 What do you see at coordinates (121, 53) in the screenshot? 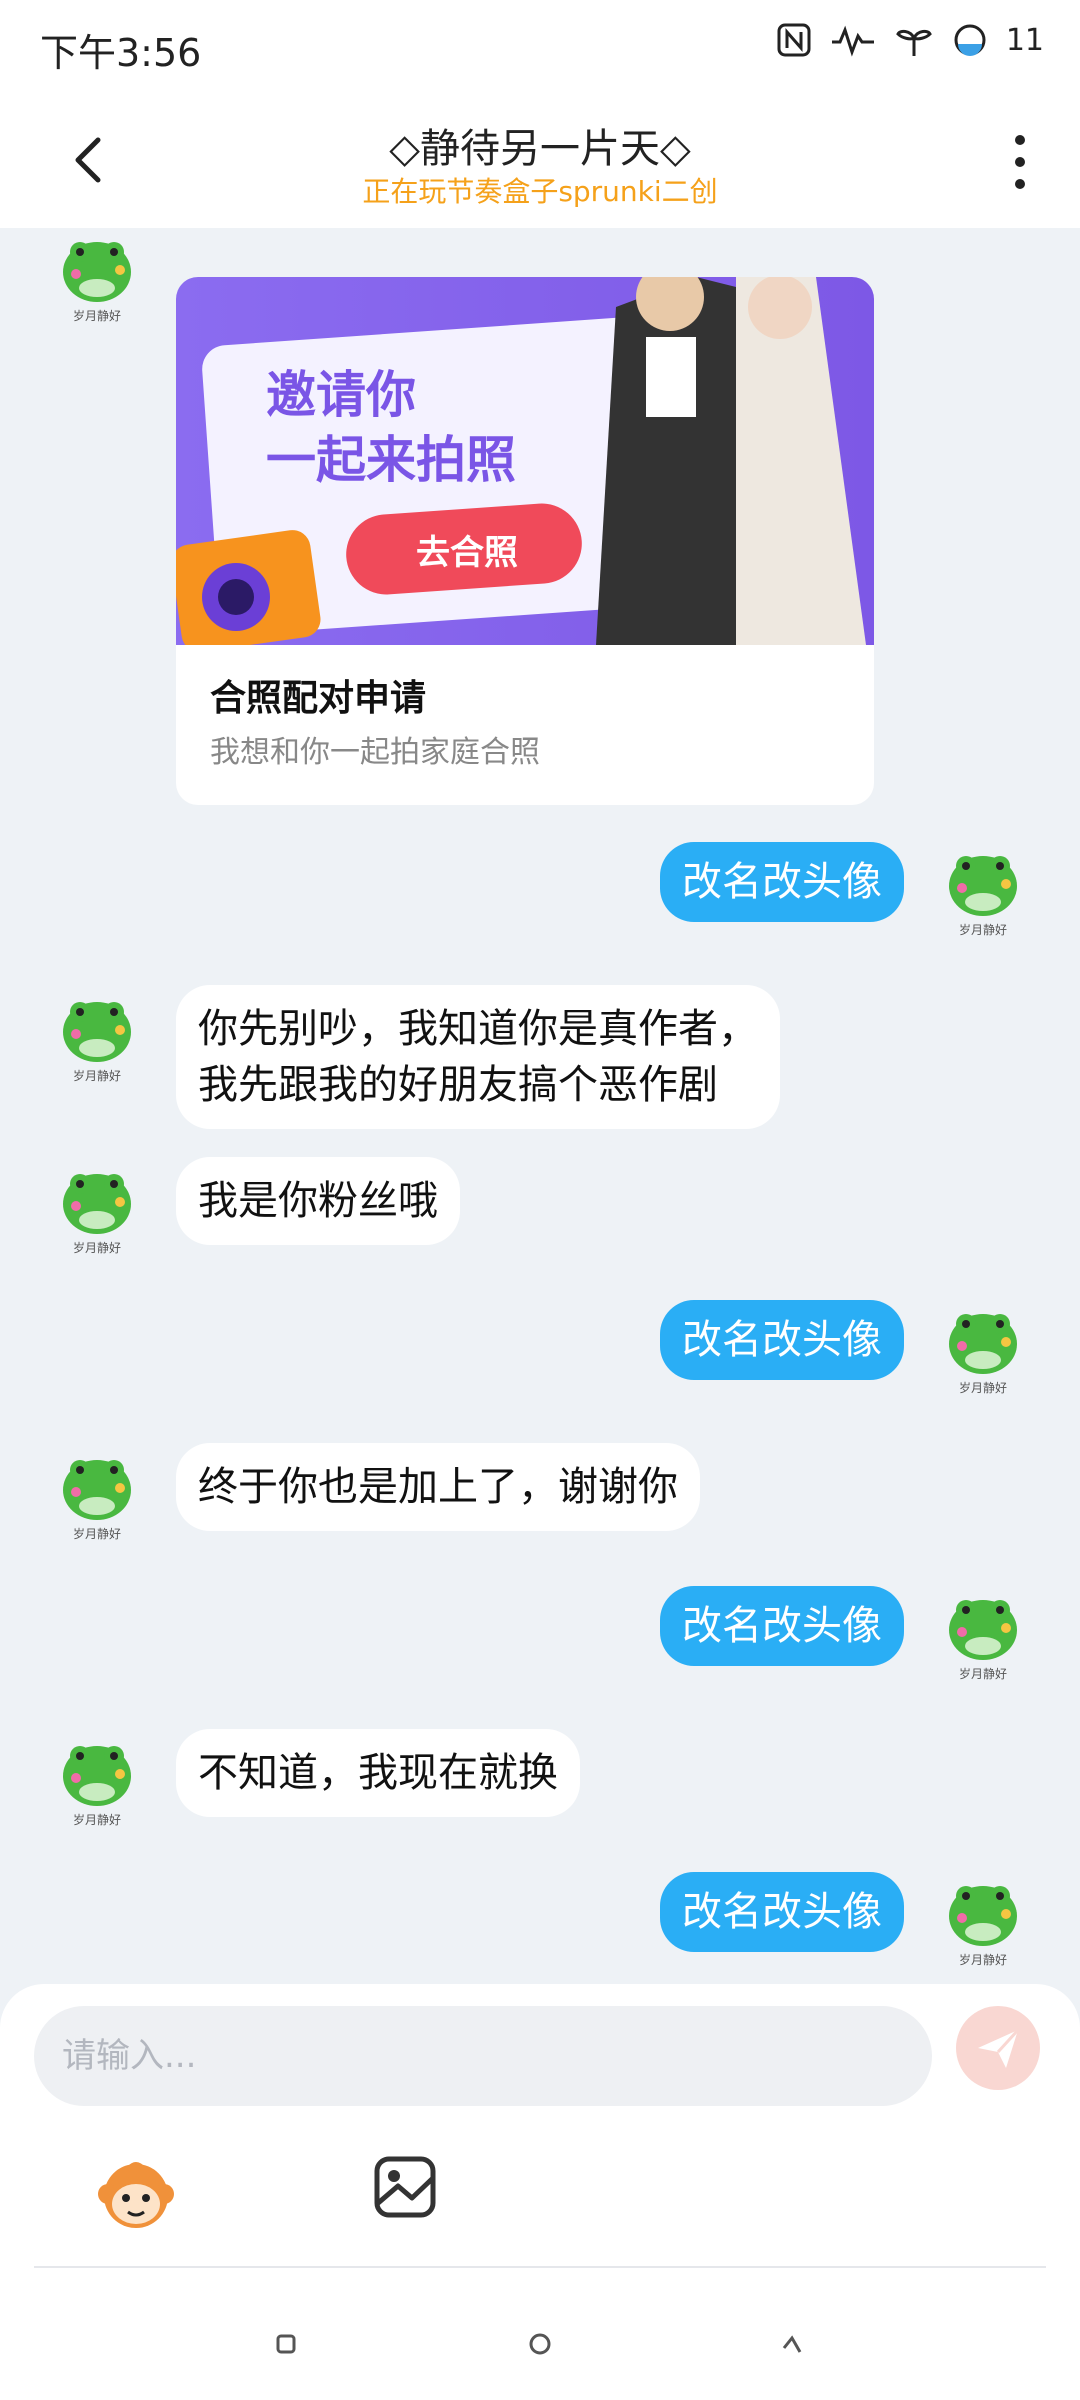
I see `status-time: 下午3:56` at bounding box center [121, 53].